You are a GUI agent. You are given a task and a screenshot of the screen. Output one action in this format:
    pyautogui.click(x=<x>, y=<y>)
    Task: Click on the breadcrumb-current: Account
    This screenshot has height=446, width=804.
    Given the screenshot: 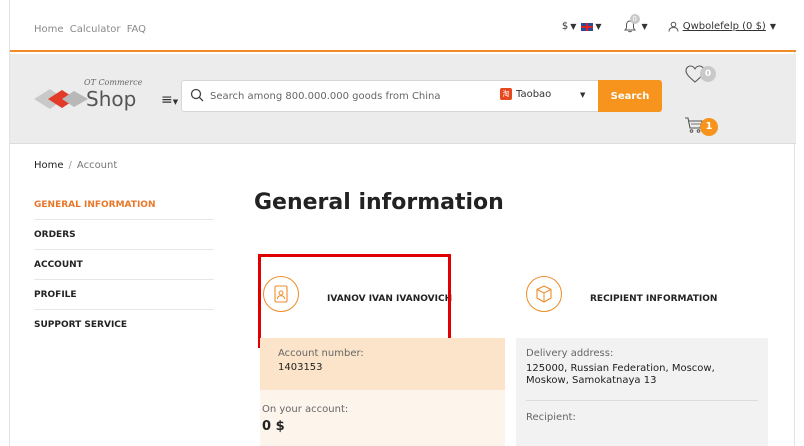 What is the action you would take?
    pyautogui.click(x=97, y=165)
    